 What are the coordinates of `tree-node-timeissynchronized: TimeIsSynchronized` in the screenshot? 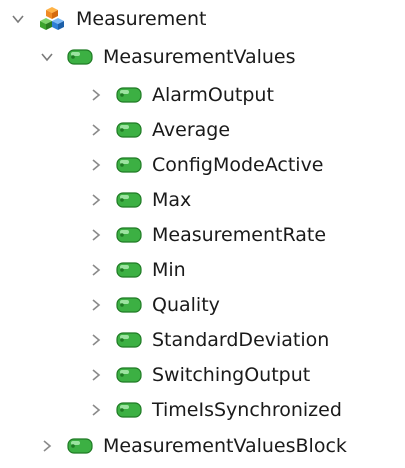 It's located at (214, 410).